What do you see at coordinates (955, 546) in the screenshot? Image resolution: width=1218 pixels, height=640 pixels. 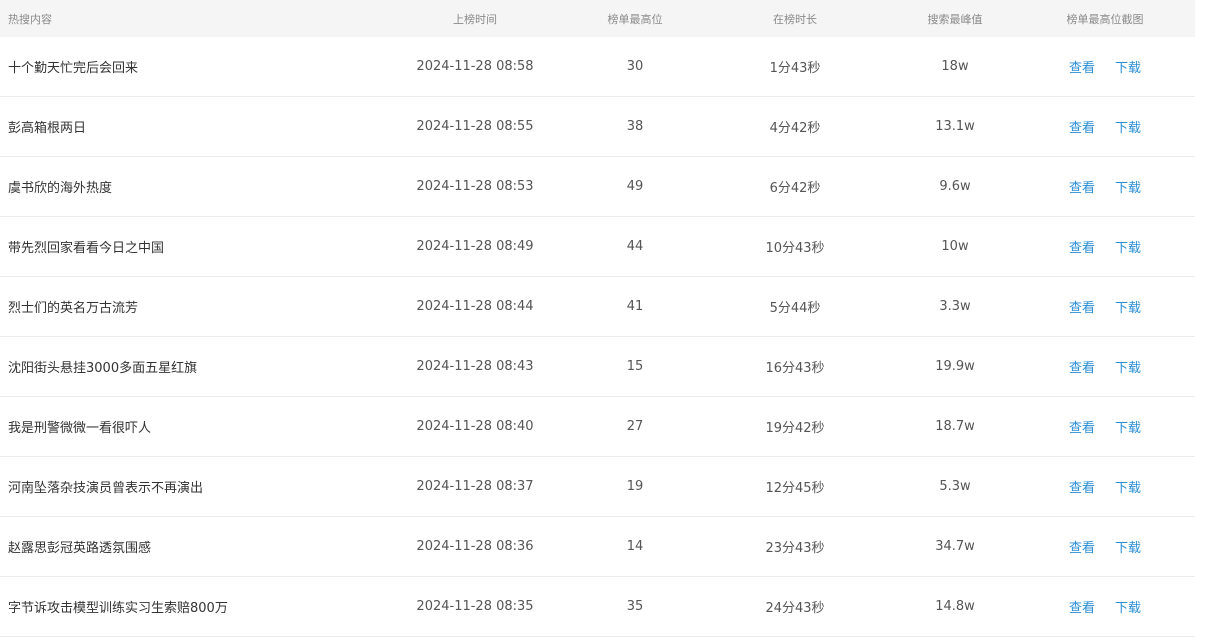 I see `row-peak: 34.7w` at bounding box center [955, 546].